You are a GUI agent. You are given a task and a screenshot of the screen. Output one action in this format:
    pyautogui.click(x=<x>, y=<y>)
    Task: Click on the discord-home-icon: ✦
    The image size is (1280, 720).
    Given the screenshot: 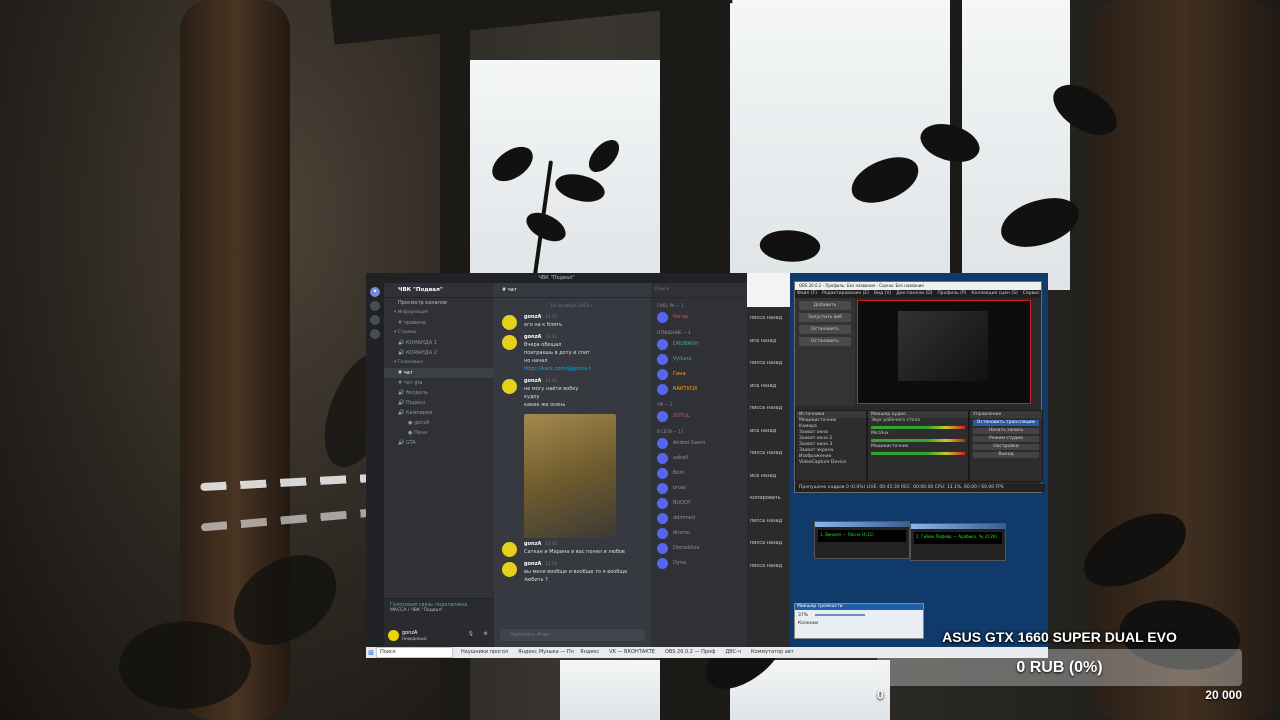 What is the action you would take?
    pyautogui.click(x=375, y=292)
    